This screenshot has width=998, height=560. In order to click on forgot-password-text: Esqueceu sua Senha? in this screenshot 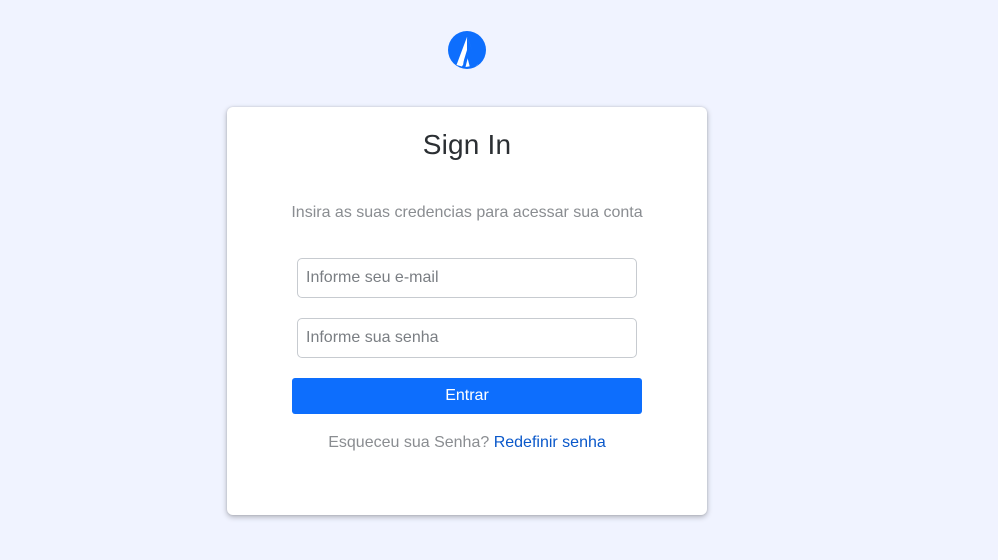, I will do `click(409, 442)`.